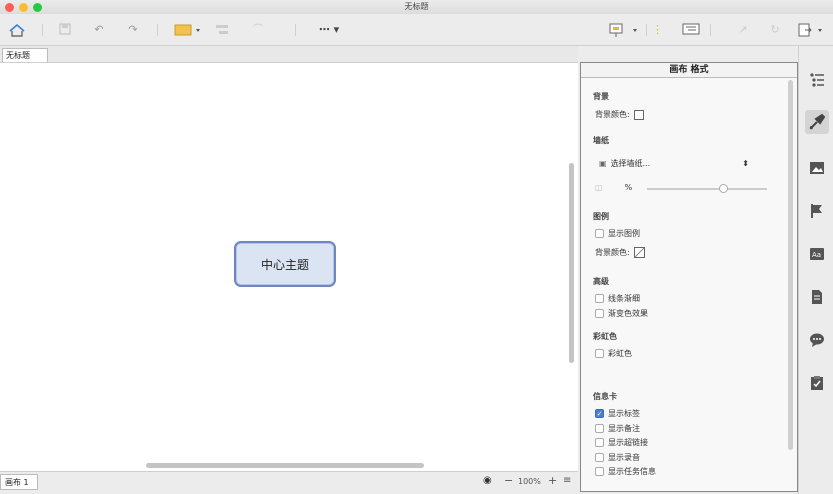  What do you see at coordinates (599, 428) in the screenshot?
I see `show-notes-checkbox` at bounding box center [599, 428].